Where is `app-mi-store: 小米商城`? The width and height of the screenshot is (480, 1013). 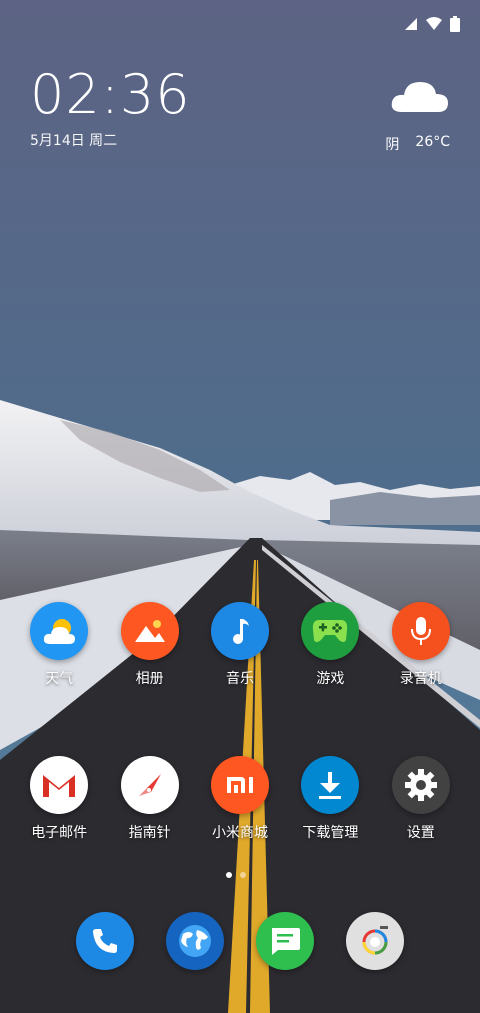 app-mi-store: 小米商城 is located at coordinates (240, 799).